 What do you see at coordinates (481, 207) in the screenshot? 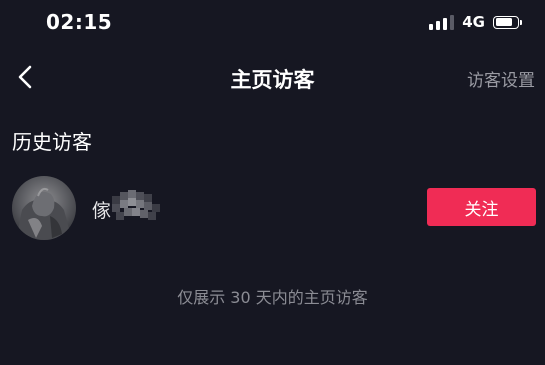
I see `follow-button: 关注` at bounding box center [481, 207].